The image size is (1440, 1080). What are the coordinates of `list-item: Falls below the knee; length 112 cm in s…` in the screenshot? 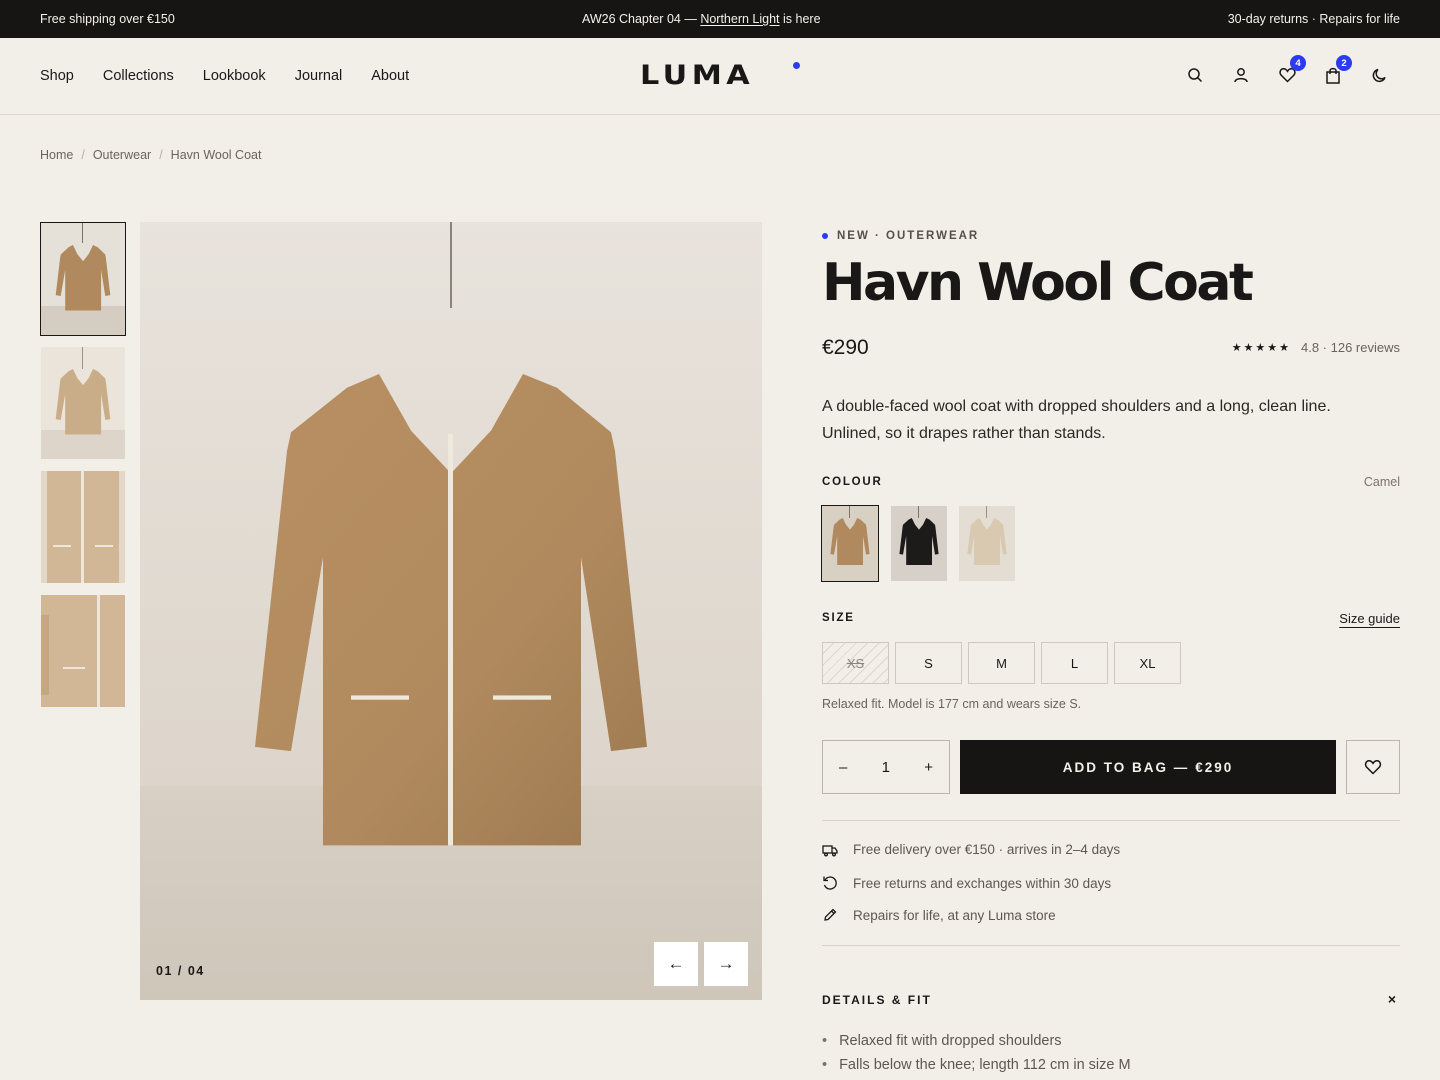 It's located at (976, 1065).